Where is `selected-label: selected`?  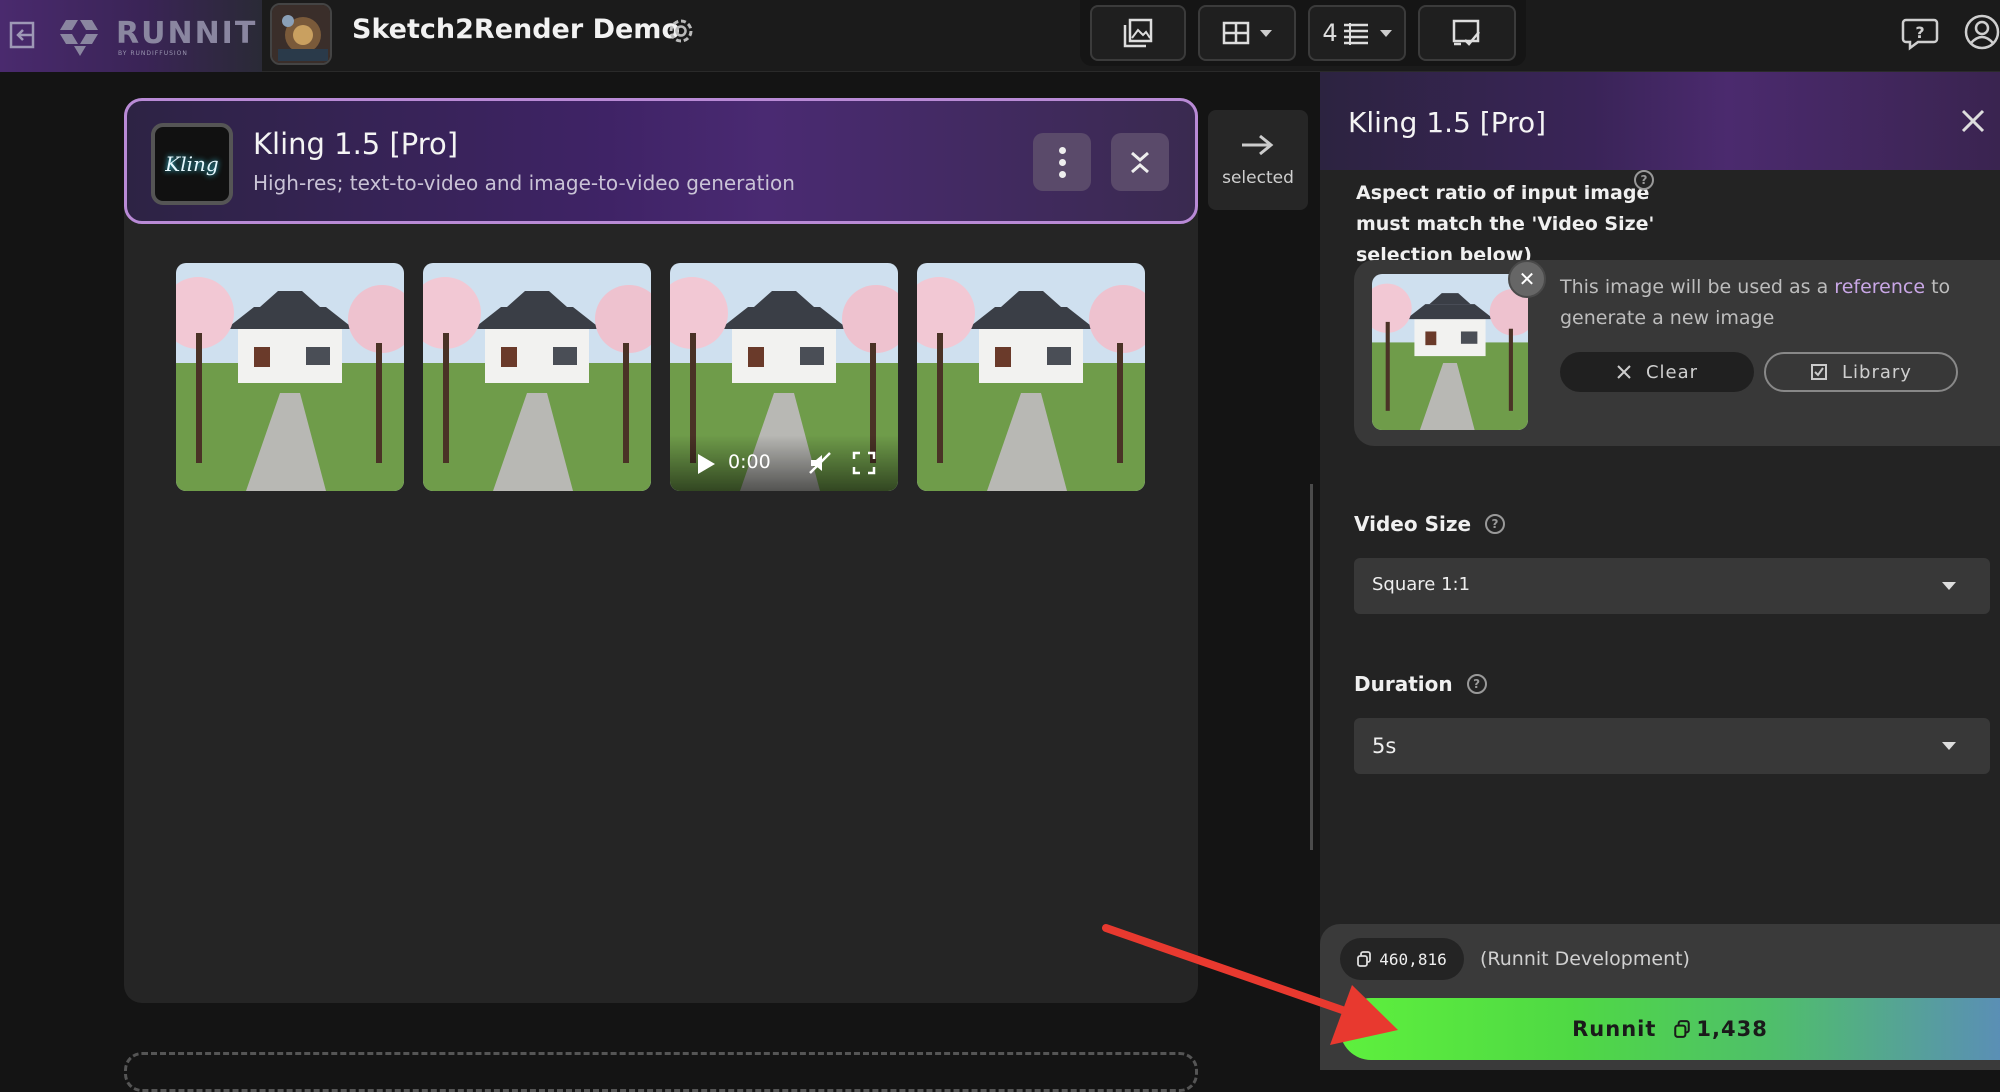
selected-label: selected is located at coordinates (1258, 178).